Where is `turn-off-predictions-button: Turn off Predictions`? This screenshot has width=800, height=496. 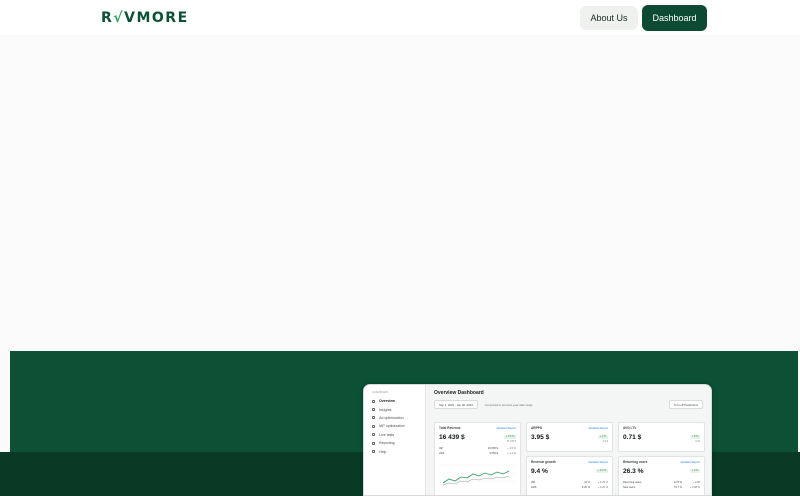 turn-off-predictions-button: Turn off Predictions is located at coordinates (685, 404).